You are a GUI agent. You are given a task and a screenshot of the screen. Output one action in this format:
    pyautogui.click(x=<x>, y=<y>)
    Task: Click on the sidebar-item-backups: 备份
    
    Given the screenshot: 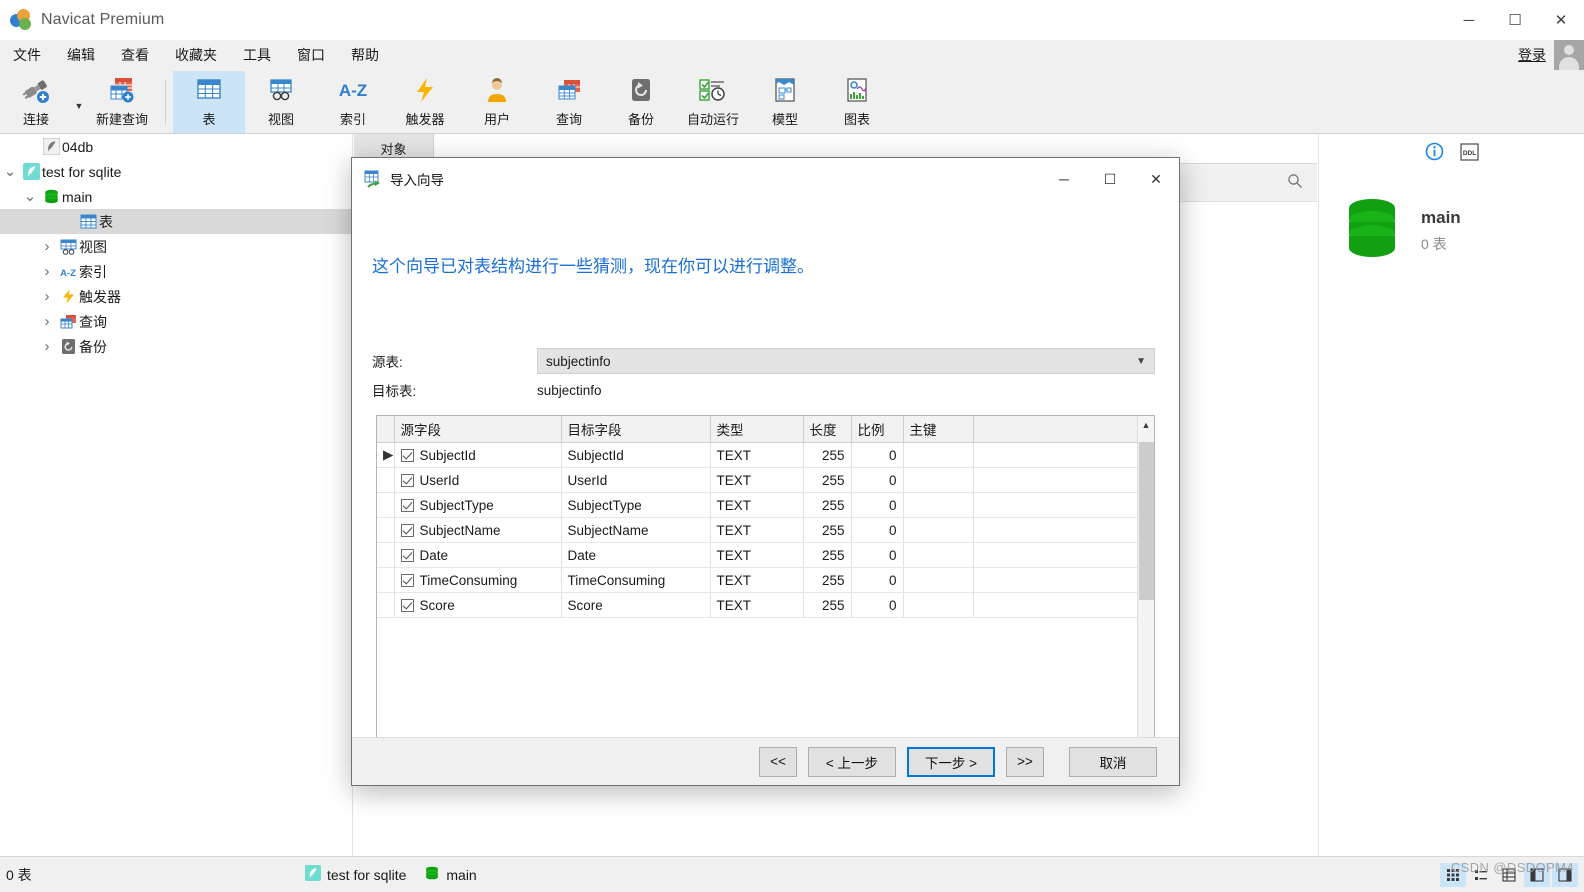 What is the action you would take?
    pyautogui.click(x=176, y=346)
    